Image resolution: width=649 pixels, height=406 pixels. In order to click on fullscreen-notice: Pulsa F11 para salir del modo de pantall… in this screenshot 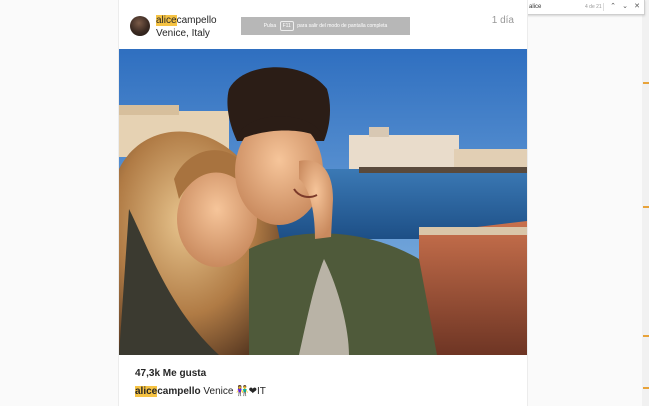, I will do `click(325, 26)`.